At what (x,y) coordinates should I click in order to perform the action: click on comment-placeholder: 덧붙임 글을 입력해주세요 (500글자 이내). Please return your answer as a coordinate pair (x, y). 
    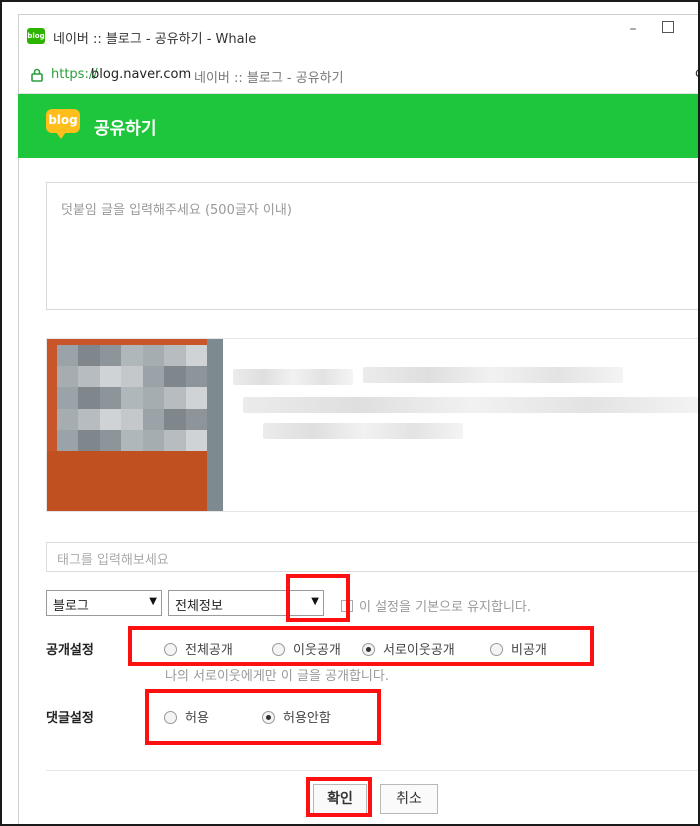
    Looking at the image, I should click on (176, 210).